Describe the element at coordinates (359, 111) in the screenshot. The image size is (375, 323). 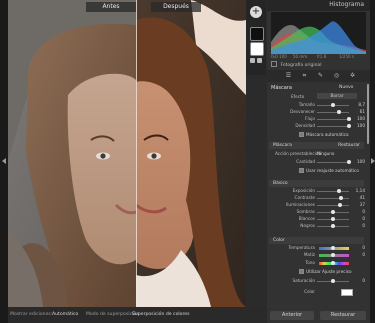
I see `slider-value: 61` at that location.